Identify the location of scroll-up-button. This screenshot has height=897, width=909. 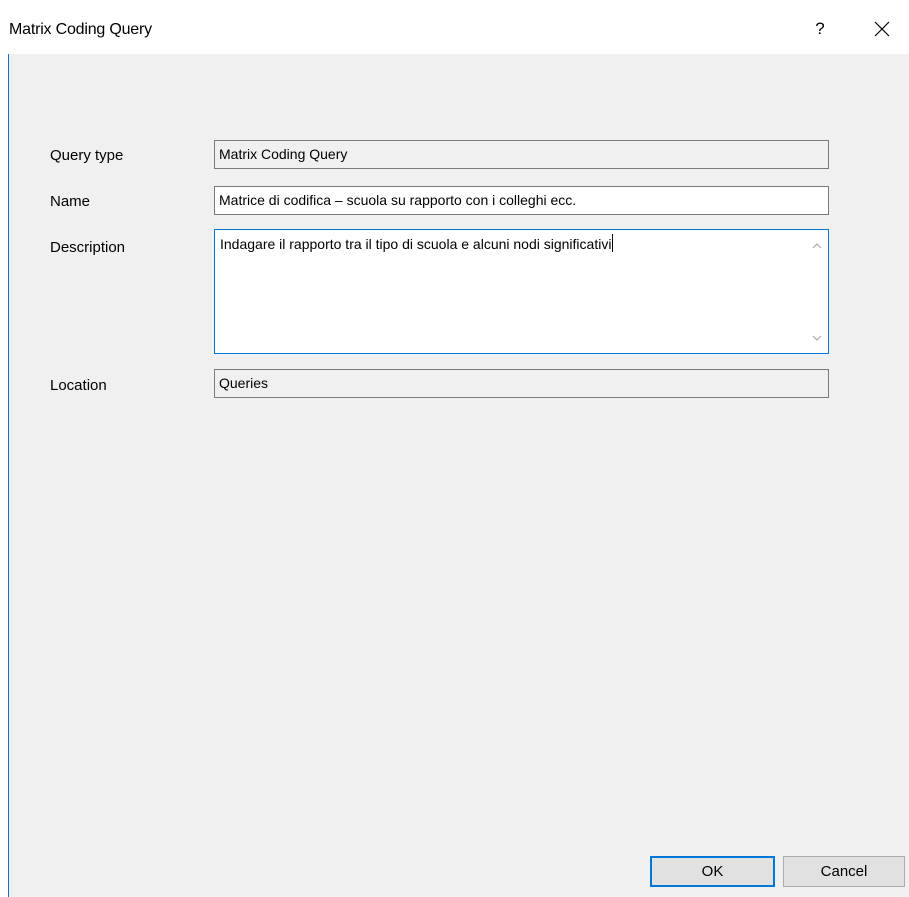
(817, 245).